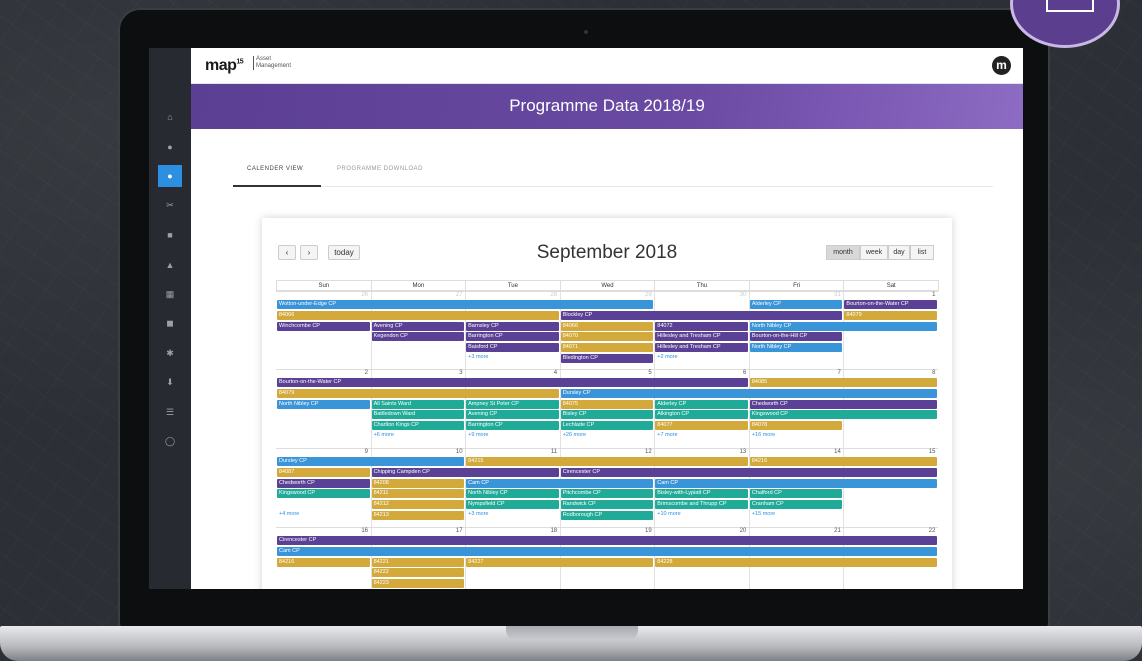  What do you see at coordinates (666, 435) in the screenshot?
I see `more-events-link: +7 more` at bounding box center [666, 435].